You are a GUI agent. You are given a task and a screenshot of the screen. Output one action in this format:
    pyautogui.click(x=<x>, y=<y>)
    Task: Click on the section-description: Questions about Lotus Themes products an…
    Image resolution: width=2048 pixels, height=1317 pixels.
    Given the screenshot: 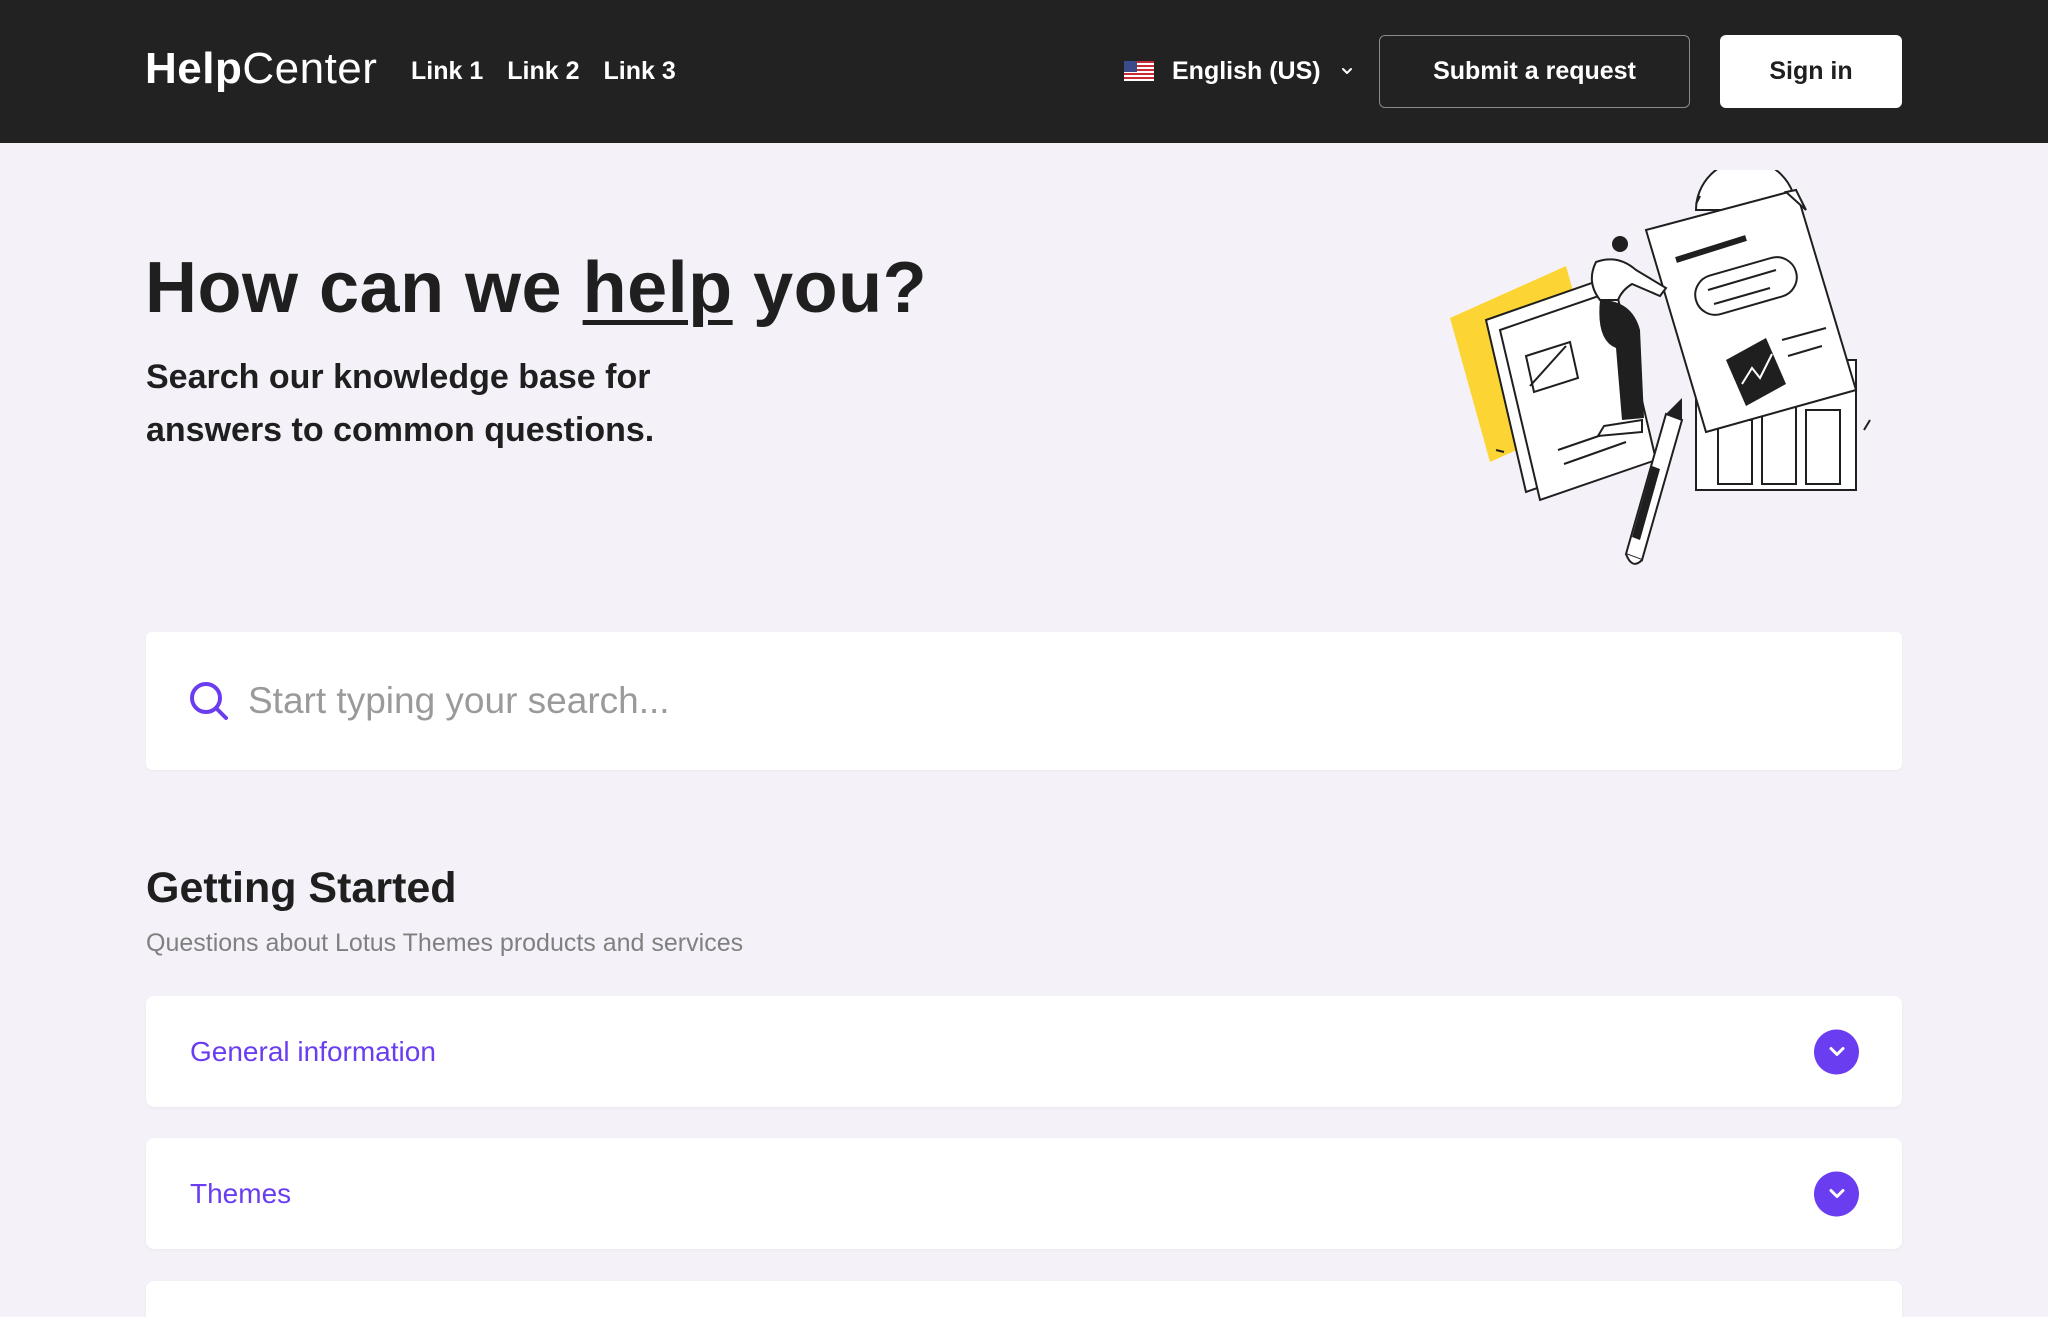 What is the action you would take?
    pyautogui.click(x=445, y=943)
    